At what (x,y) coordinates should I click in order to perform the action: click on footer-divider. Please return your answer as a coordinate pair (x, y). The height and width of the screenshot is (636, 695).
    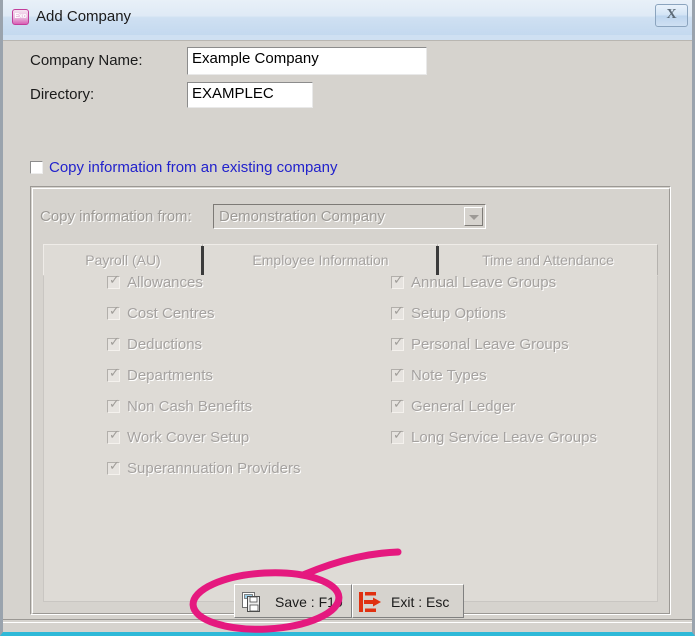
    Looking at the image, I should click on (347, 621).